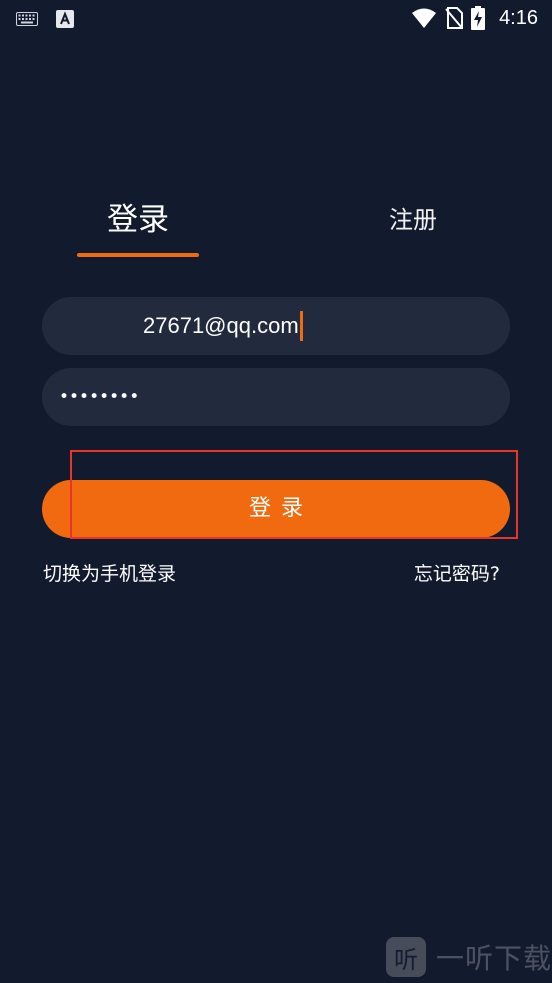 The width and height of the screenshot is (552, 983). What do you see at coordinates (493, 958) in the screenshot?
I see `watermark-text: 一听下载` at bounding box center [493, 958].